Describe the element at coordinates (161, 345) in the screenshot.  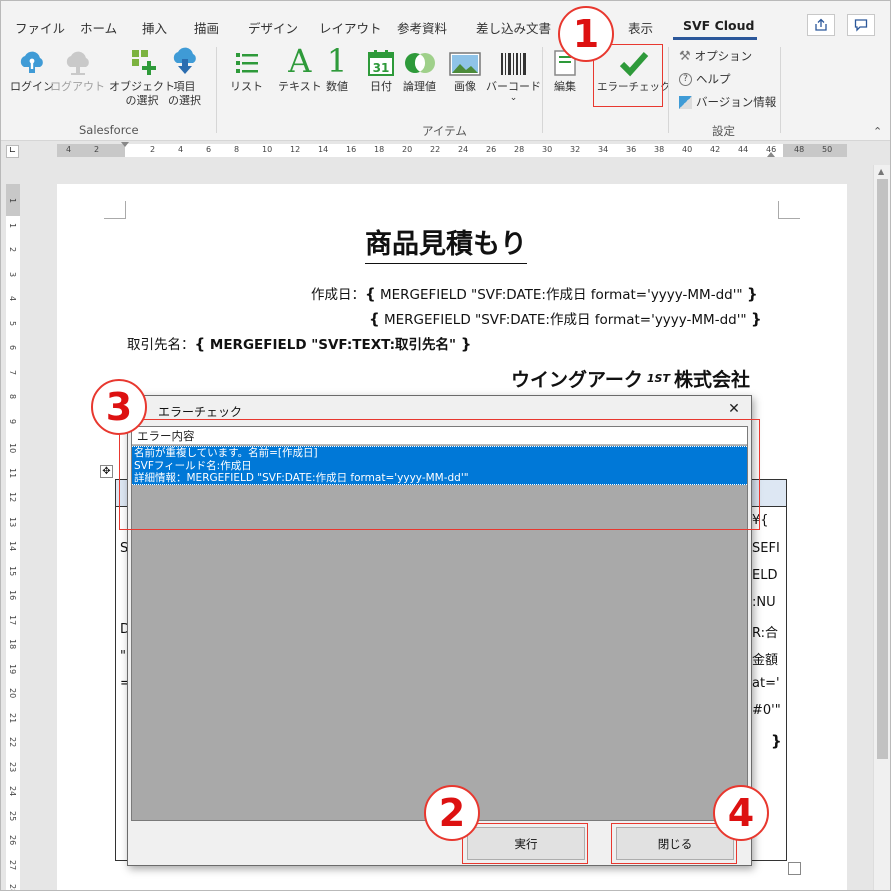
I see `account-name-label: 取引先名：` at that location.